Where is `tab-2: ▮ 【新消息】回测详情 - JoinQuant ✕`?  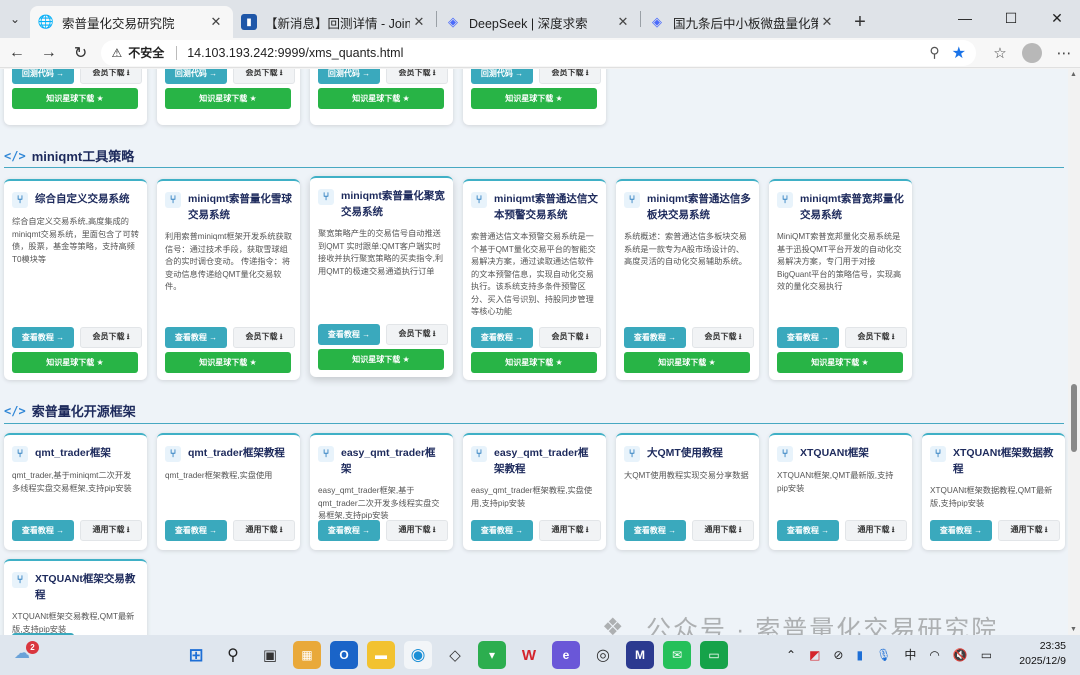 tab-2: ▮ 【新消息】回测详情 - JoinQuant ✕ is located at coordinates (334, 22).